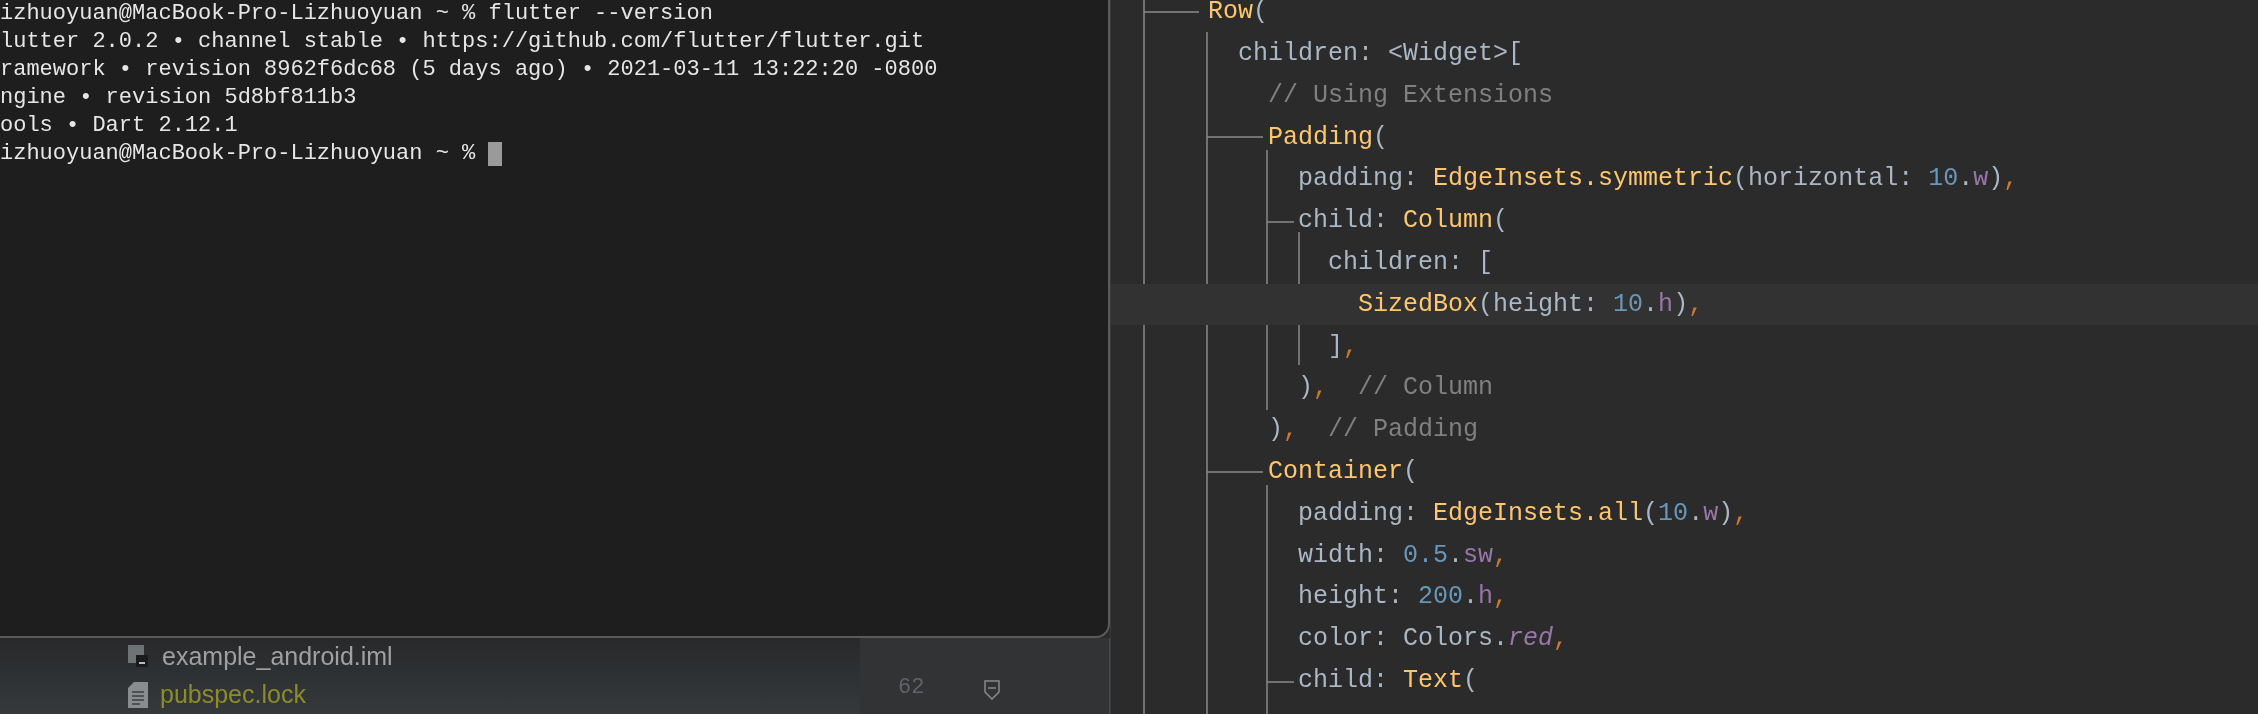 The height and width of the screenshot is (714, 2258). I want to click on terminal-line: ools • Dart 2.12.1, so click(119, 126).